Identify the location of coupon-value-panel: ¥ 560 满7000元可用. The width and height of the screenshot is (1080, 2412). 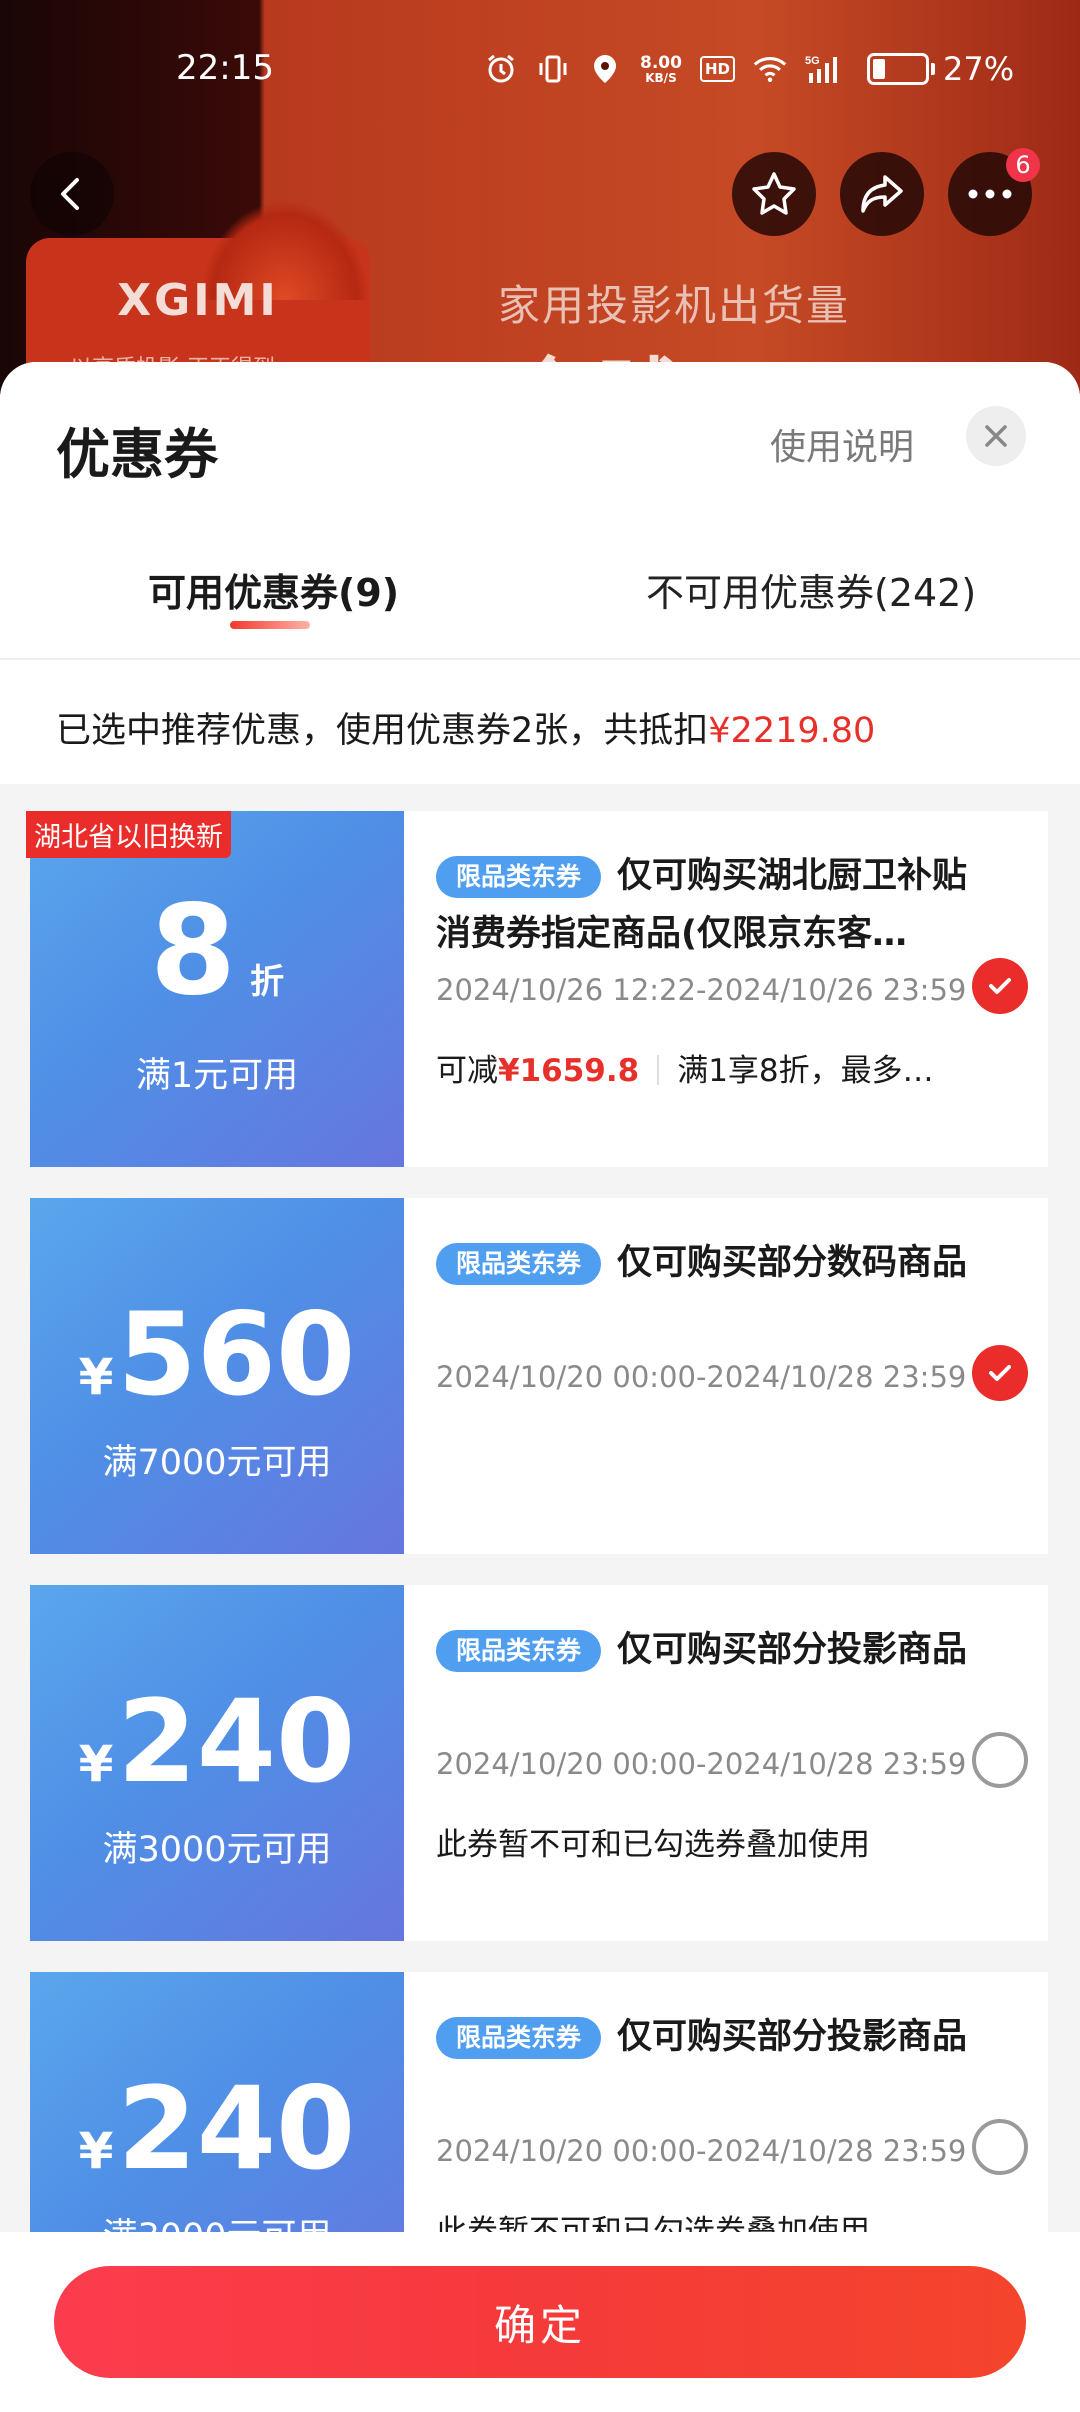
(214, 1376).